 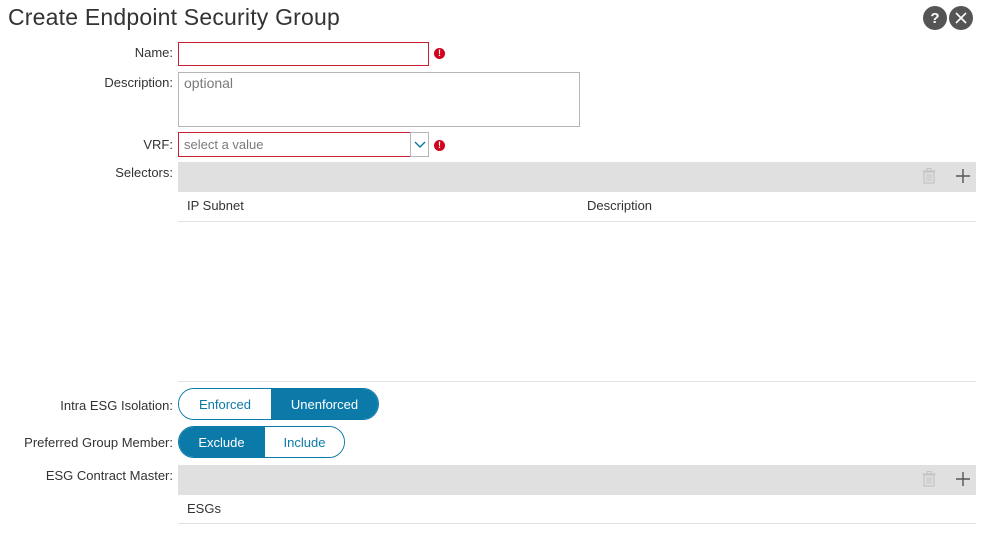 What do you see at coordinates (224, 144) in the screenshot?
I see `vrf-placeholder: select a value` at bounding box center [224, 144].